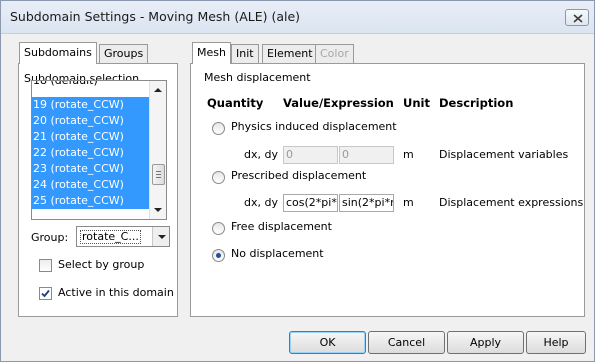 Image resolution: width=595 pixels, height=362 pixels. Describe the element at coordinates (91, 85) in the screenshot. I see `list-item: 18 (default)` at that location.